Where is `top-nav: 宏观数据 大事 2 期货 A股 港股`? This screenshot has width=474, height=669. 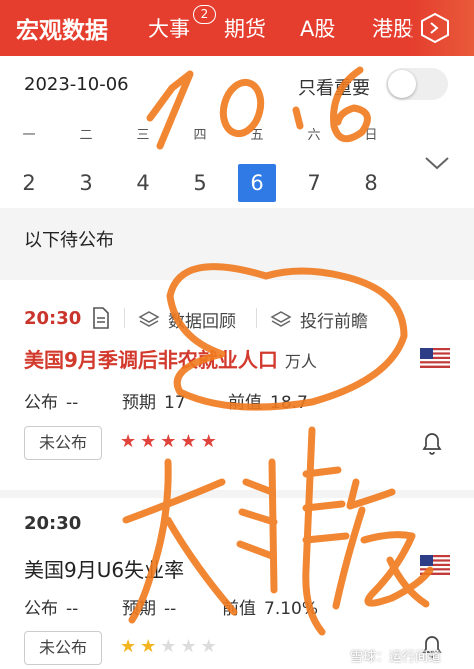 top-nav: 宏观数据 大事 2 期货 A股 港股 is located at coordinates (237, 28).